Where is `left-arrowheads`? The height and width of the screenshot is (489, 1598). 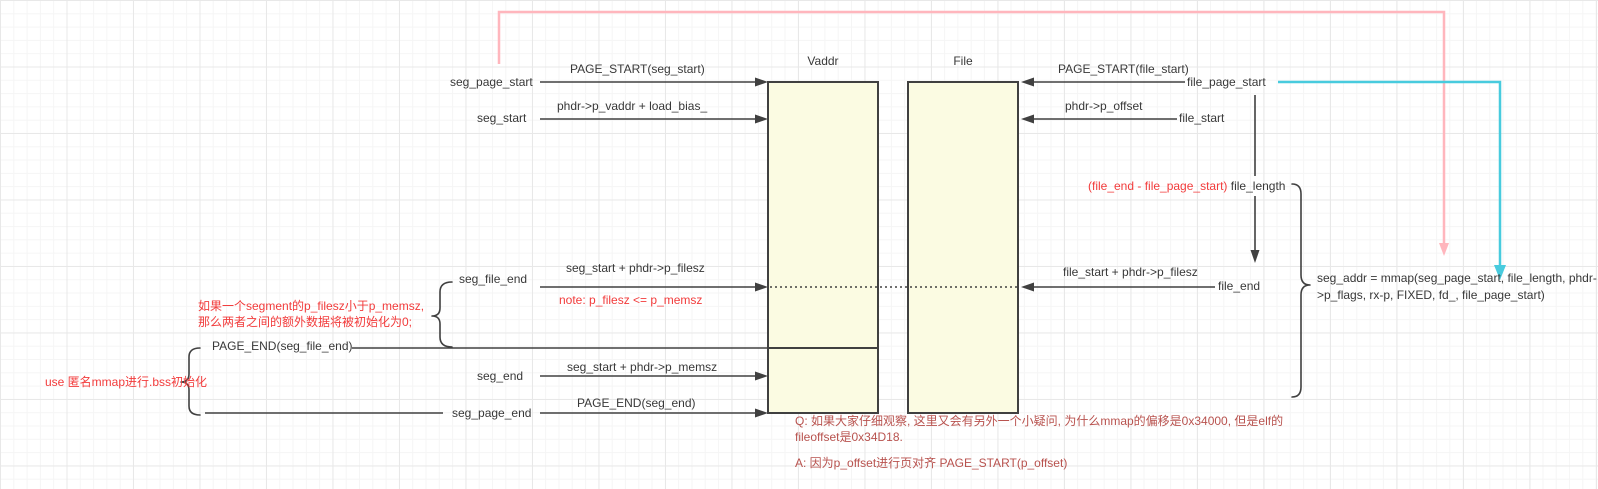
left-arrowheads is located at coordinates (761, 247).